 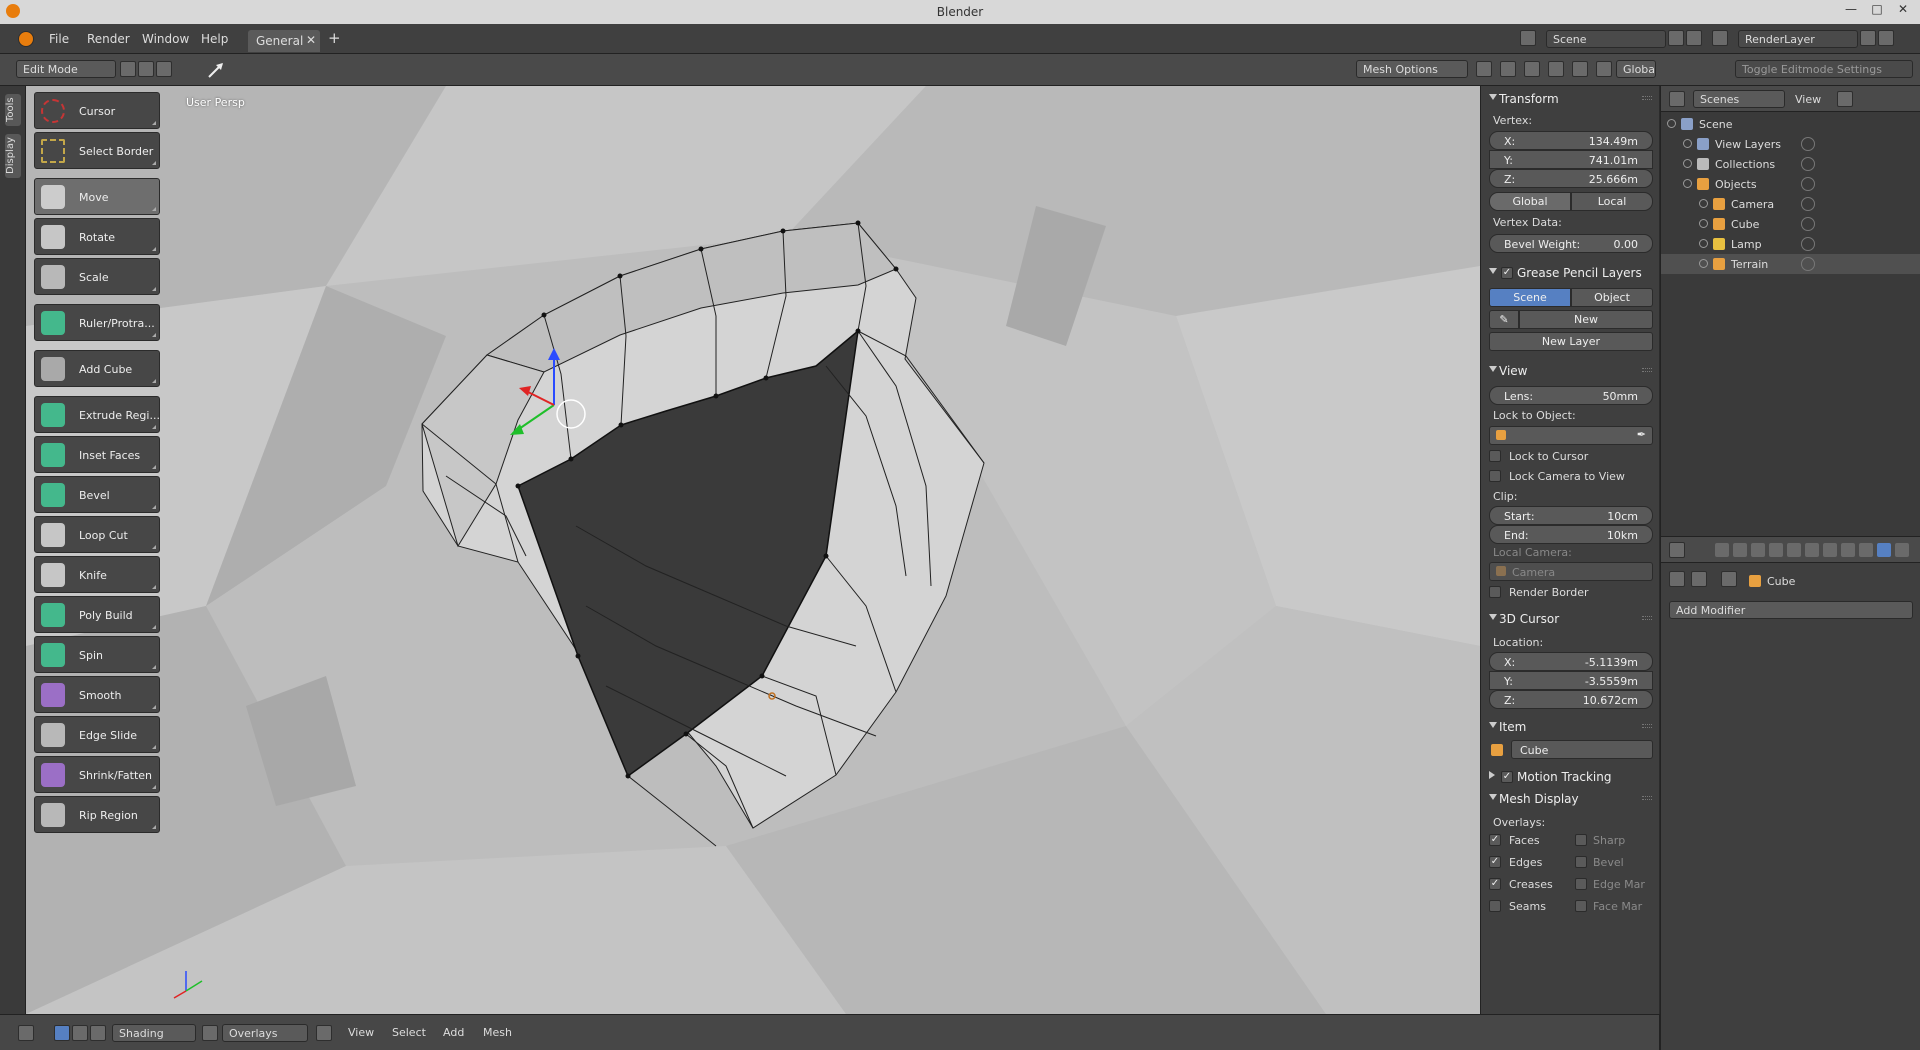 I want to click on remove-render-layer-icon, so click(x=1886, y=38).